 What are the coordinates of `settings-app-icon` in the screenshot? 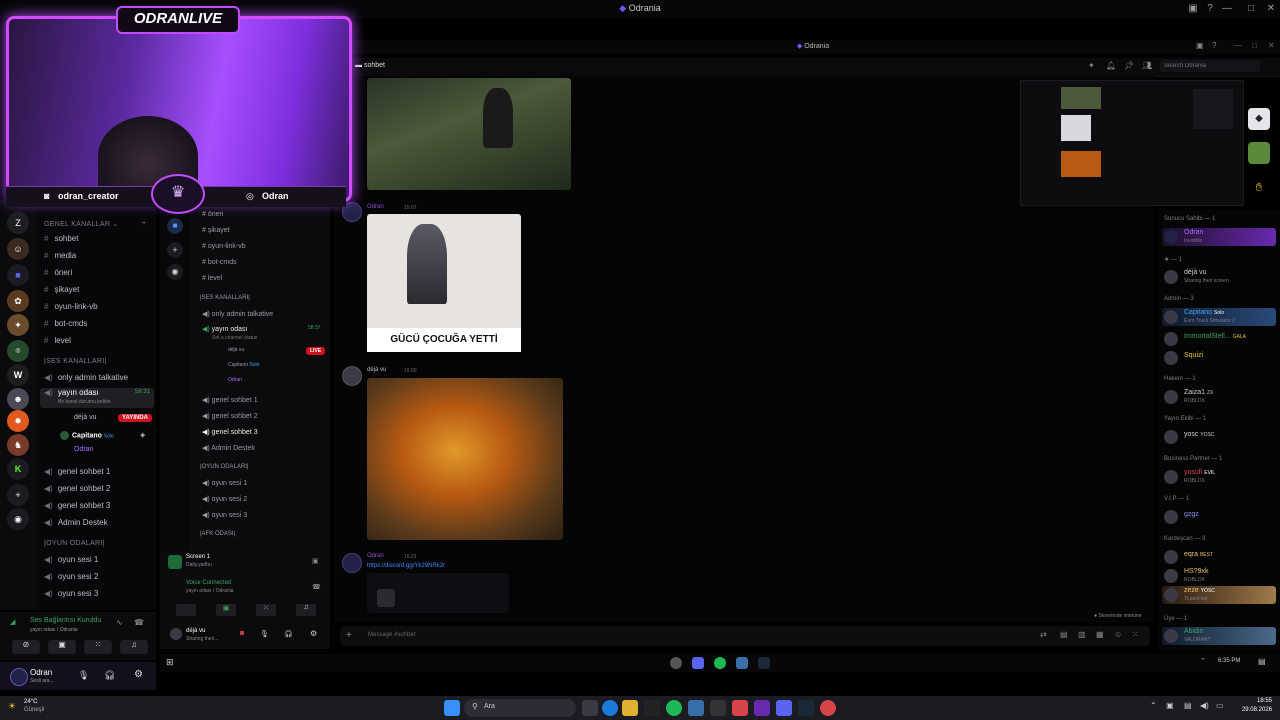 It's located at (718, 708).